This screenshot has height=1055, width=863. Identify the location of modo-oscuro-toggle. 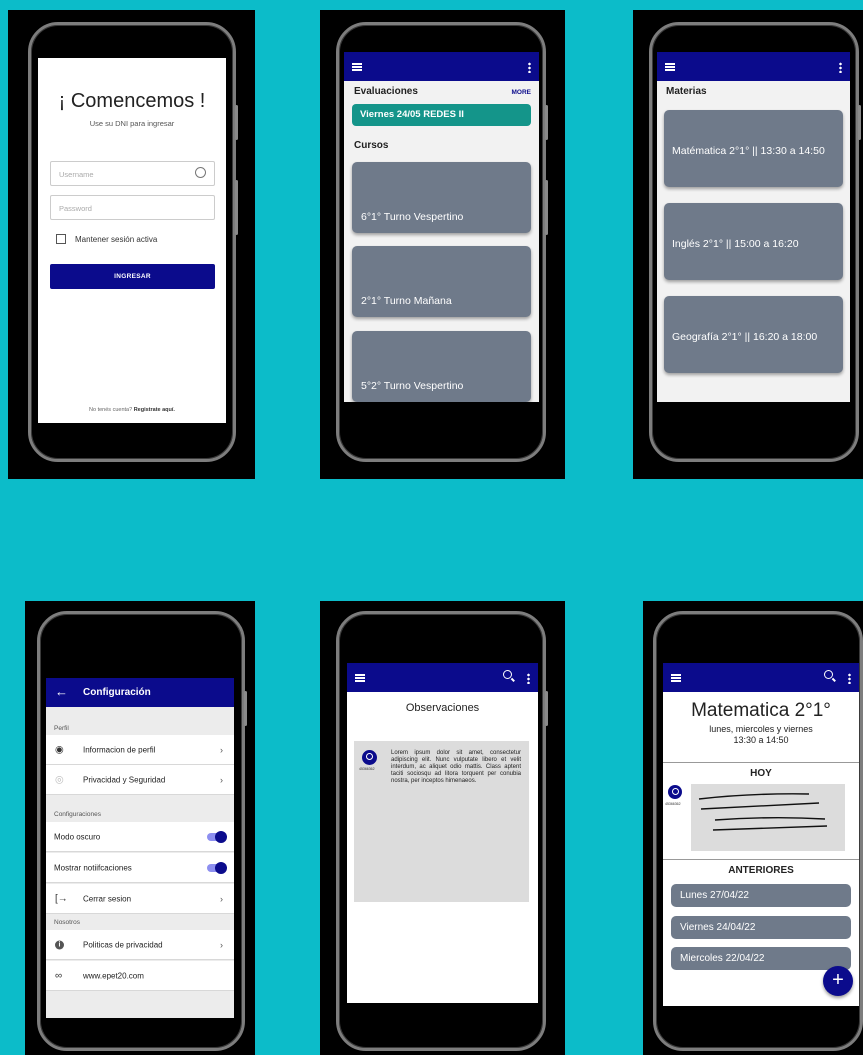
(217, 836).